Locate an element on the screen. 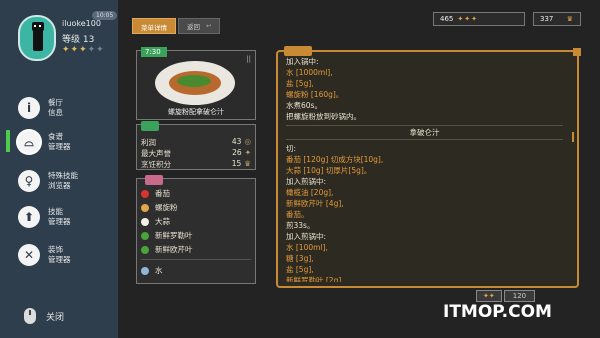  active-indicator is located at coordinates (8, 141).